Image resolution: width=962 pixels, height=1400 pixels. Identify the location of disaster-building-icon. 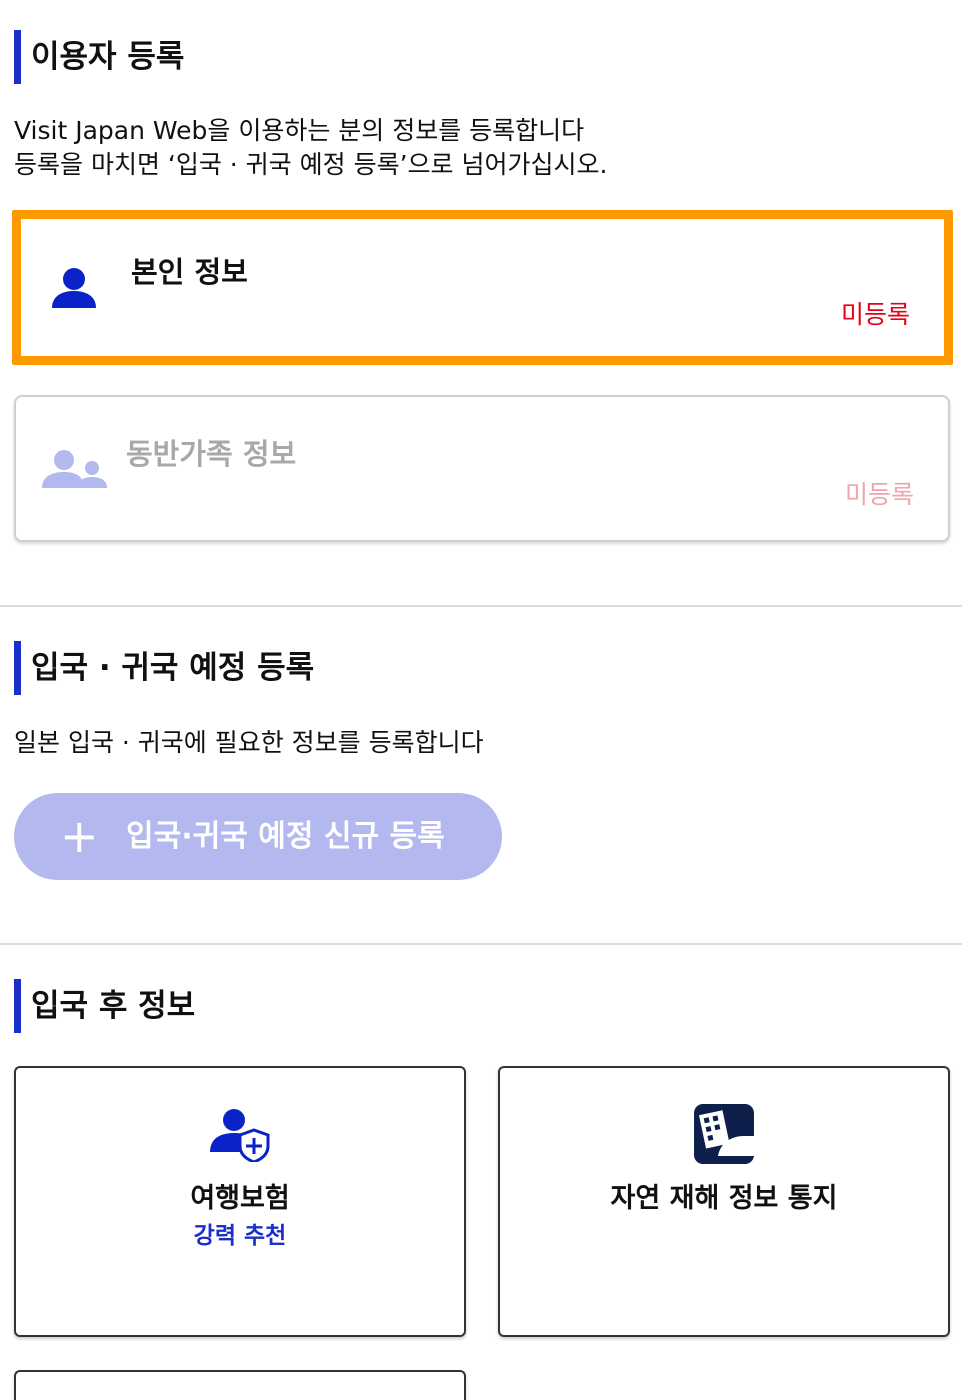
(724, 1136).